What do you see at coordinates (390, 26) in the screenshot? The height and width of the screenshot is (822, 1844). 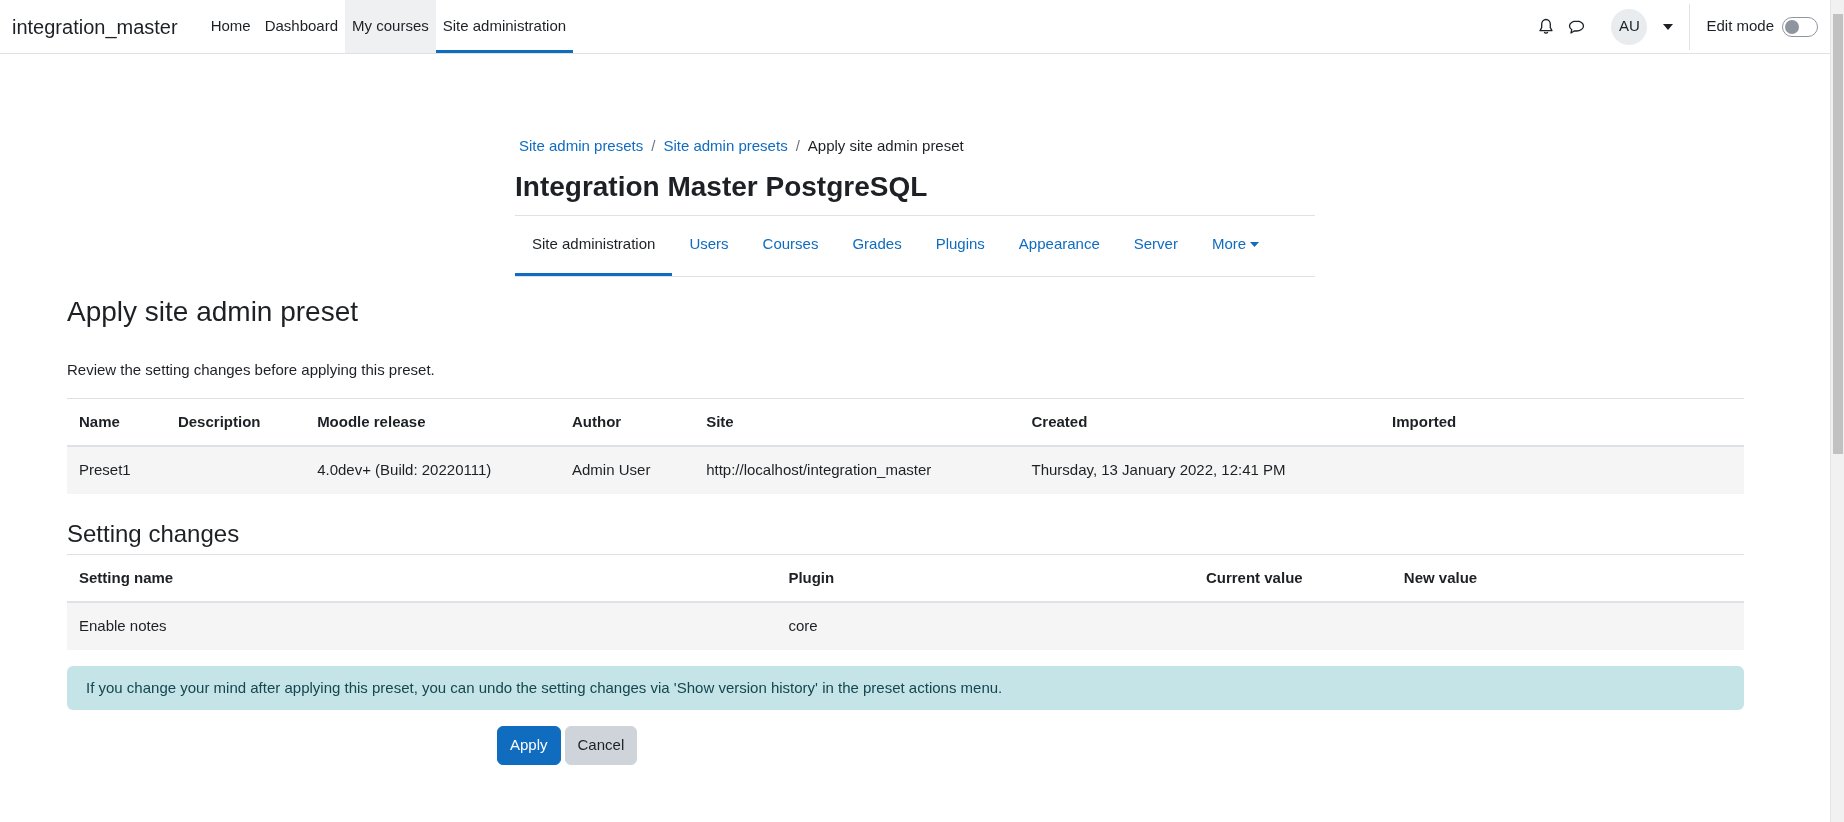 I see `nav-link: My courses` at bounding box center [390, 26].